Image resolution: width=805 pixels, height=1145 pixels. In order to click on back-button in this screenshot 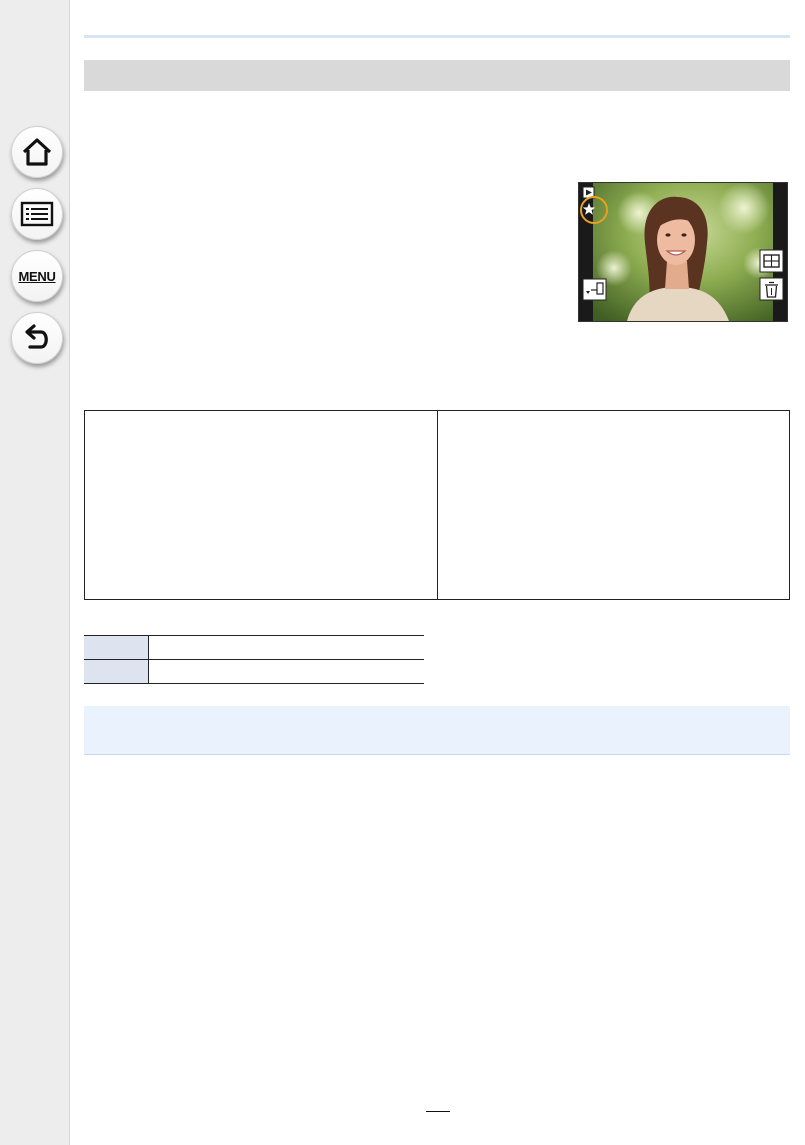, I will do `click(37, 338)`.